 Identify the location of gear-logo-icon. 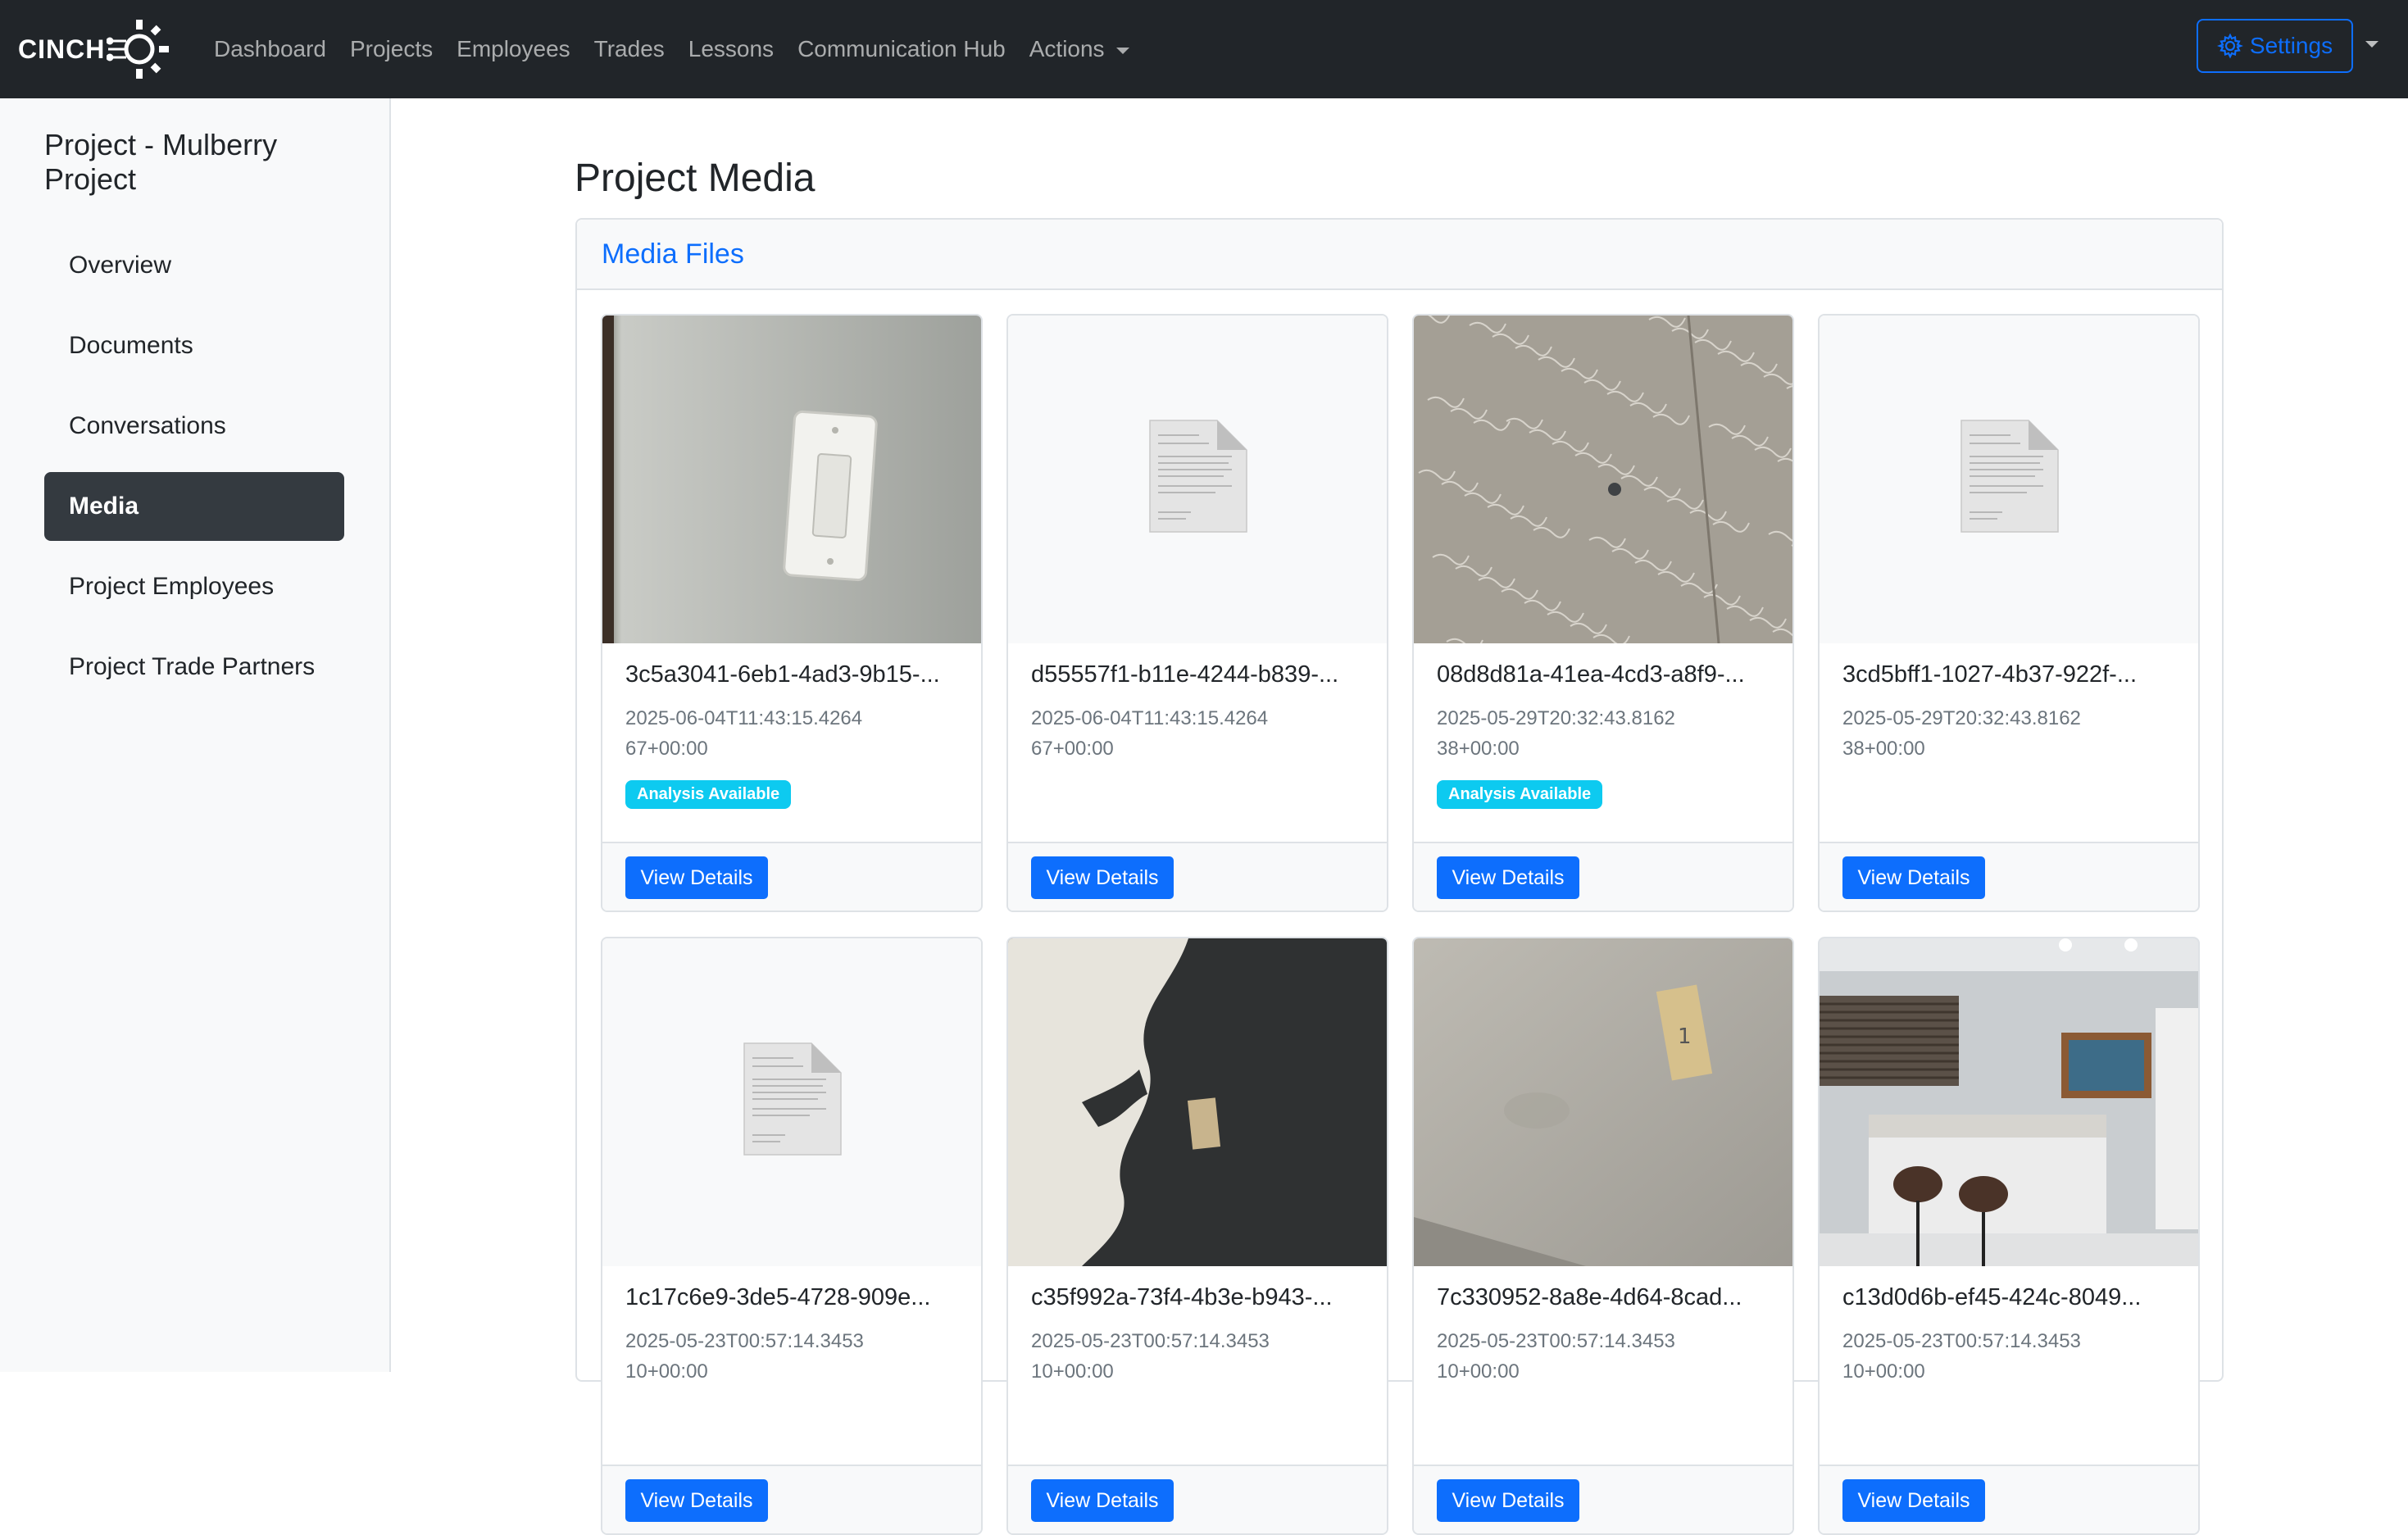
(138, 49).